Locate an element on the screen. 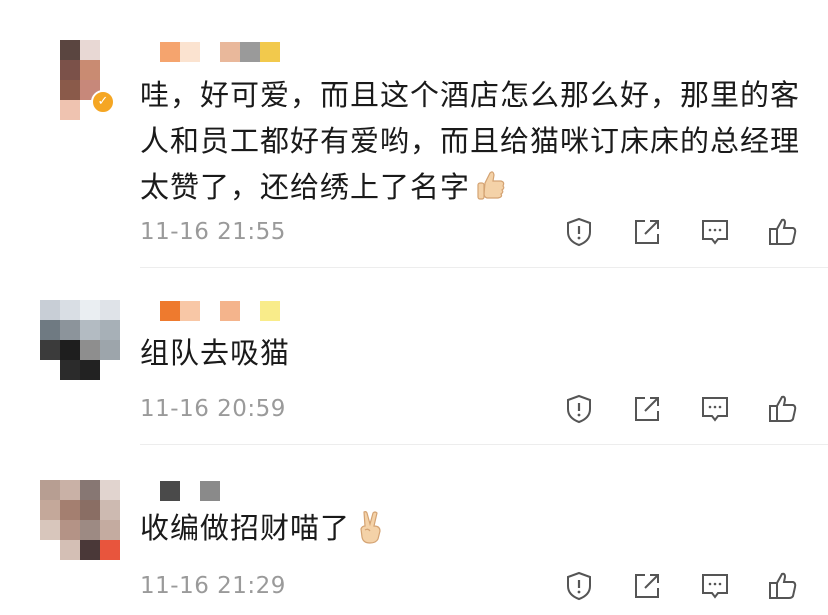 The image size is (828, 615). comment-text-content: 收编做招财喵了 is located at coordinates (245, 528).